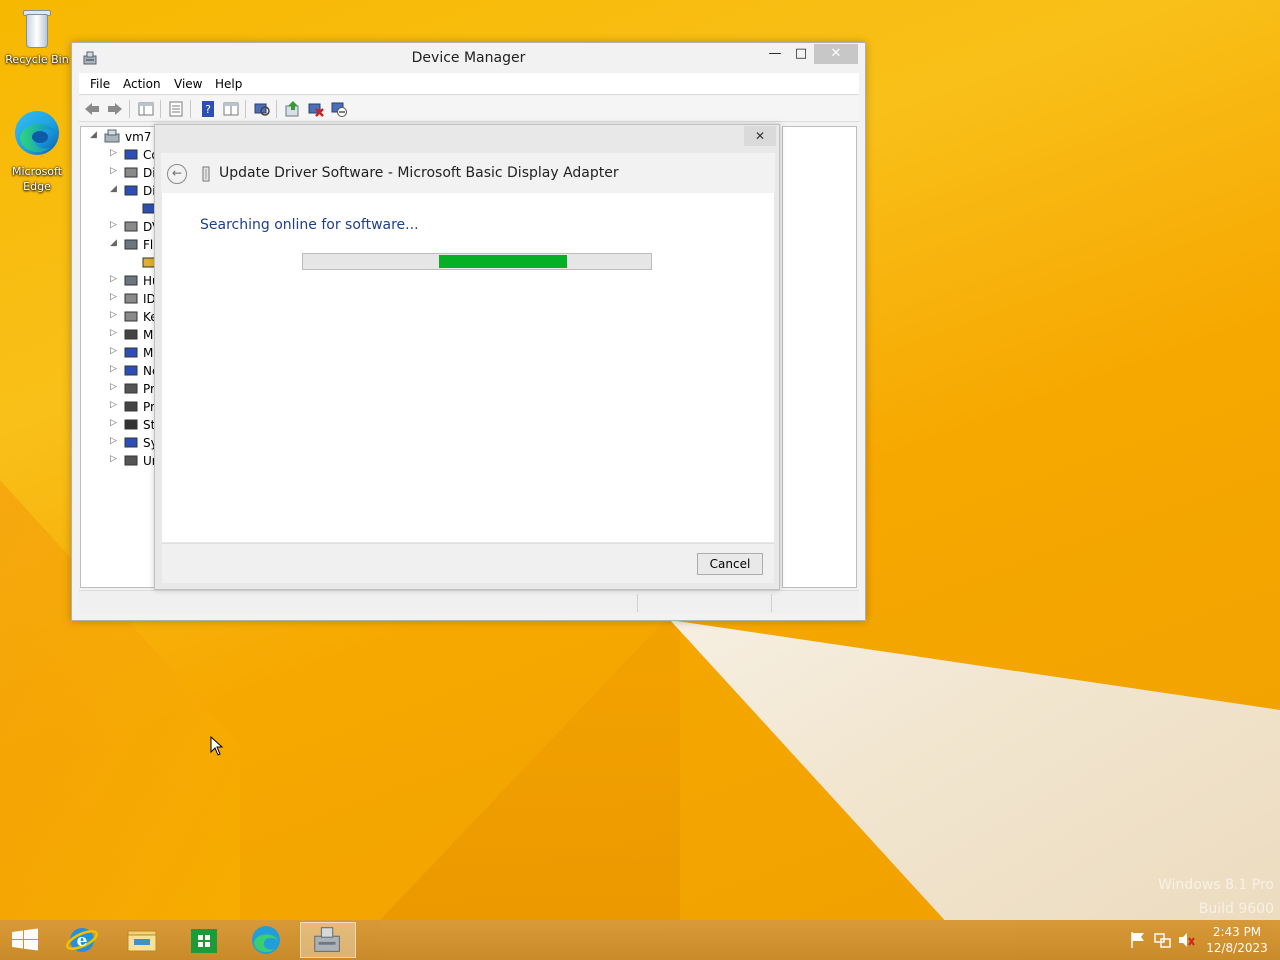  I want to click on minimize-button: —, so click(775, 54).